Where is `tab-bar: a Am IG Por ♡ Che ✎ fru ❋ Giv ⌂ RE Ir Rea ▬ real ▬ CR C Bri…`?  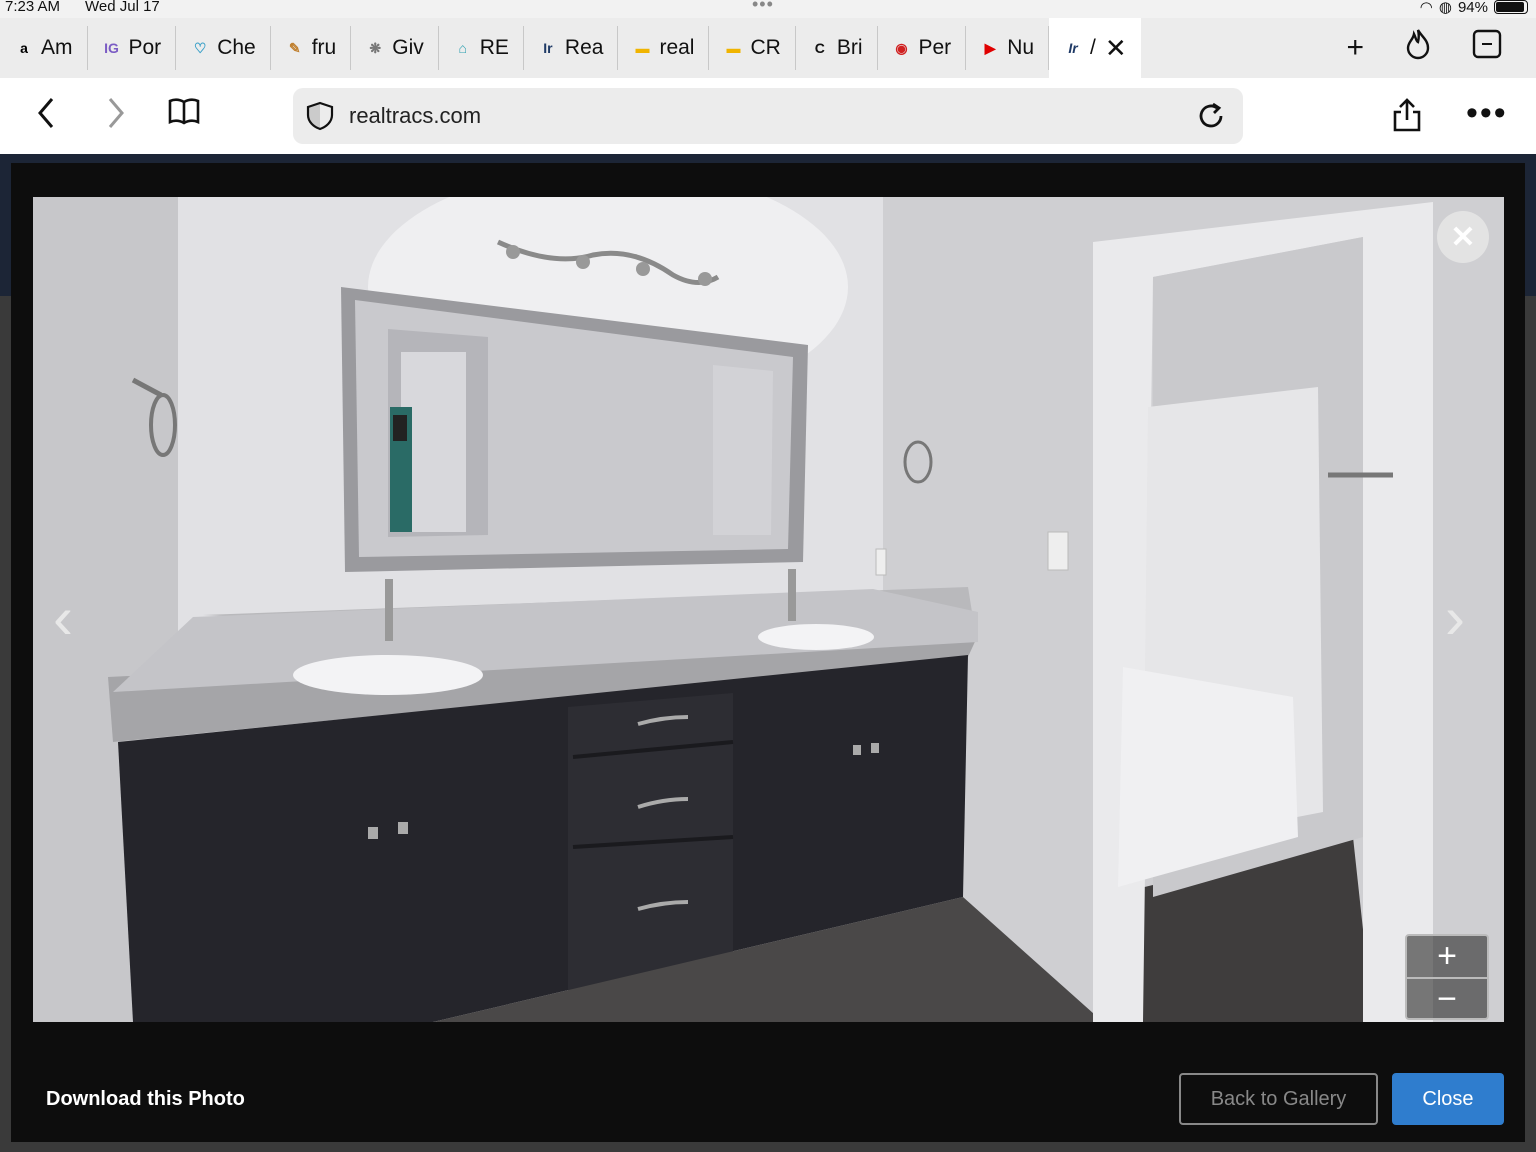 tab-bar: a Am IG Por ♡ Che ✎ fru ❋ Giv ⌂ RE Ir Rea ▬ real ▬ CR C Bri… is located at coordinates (768, 48).